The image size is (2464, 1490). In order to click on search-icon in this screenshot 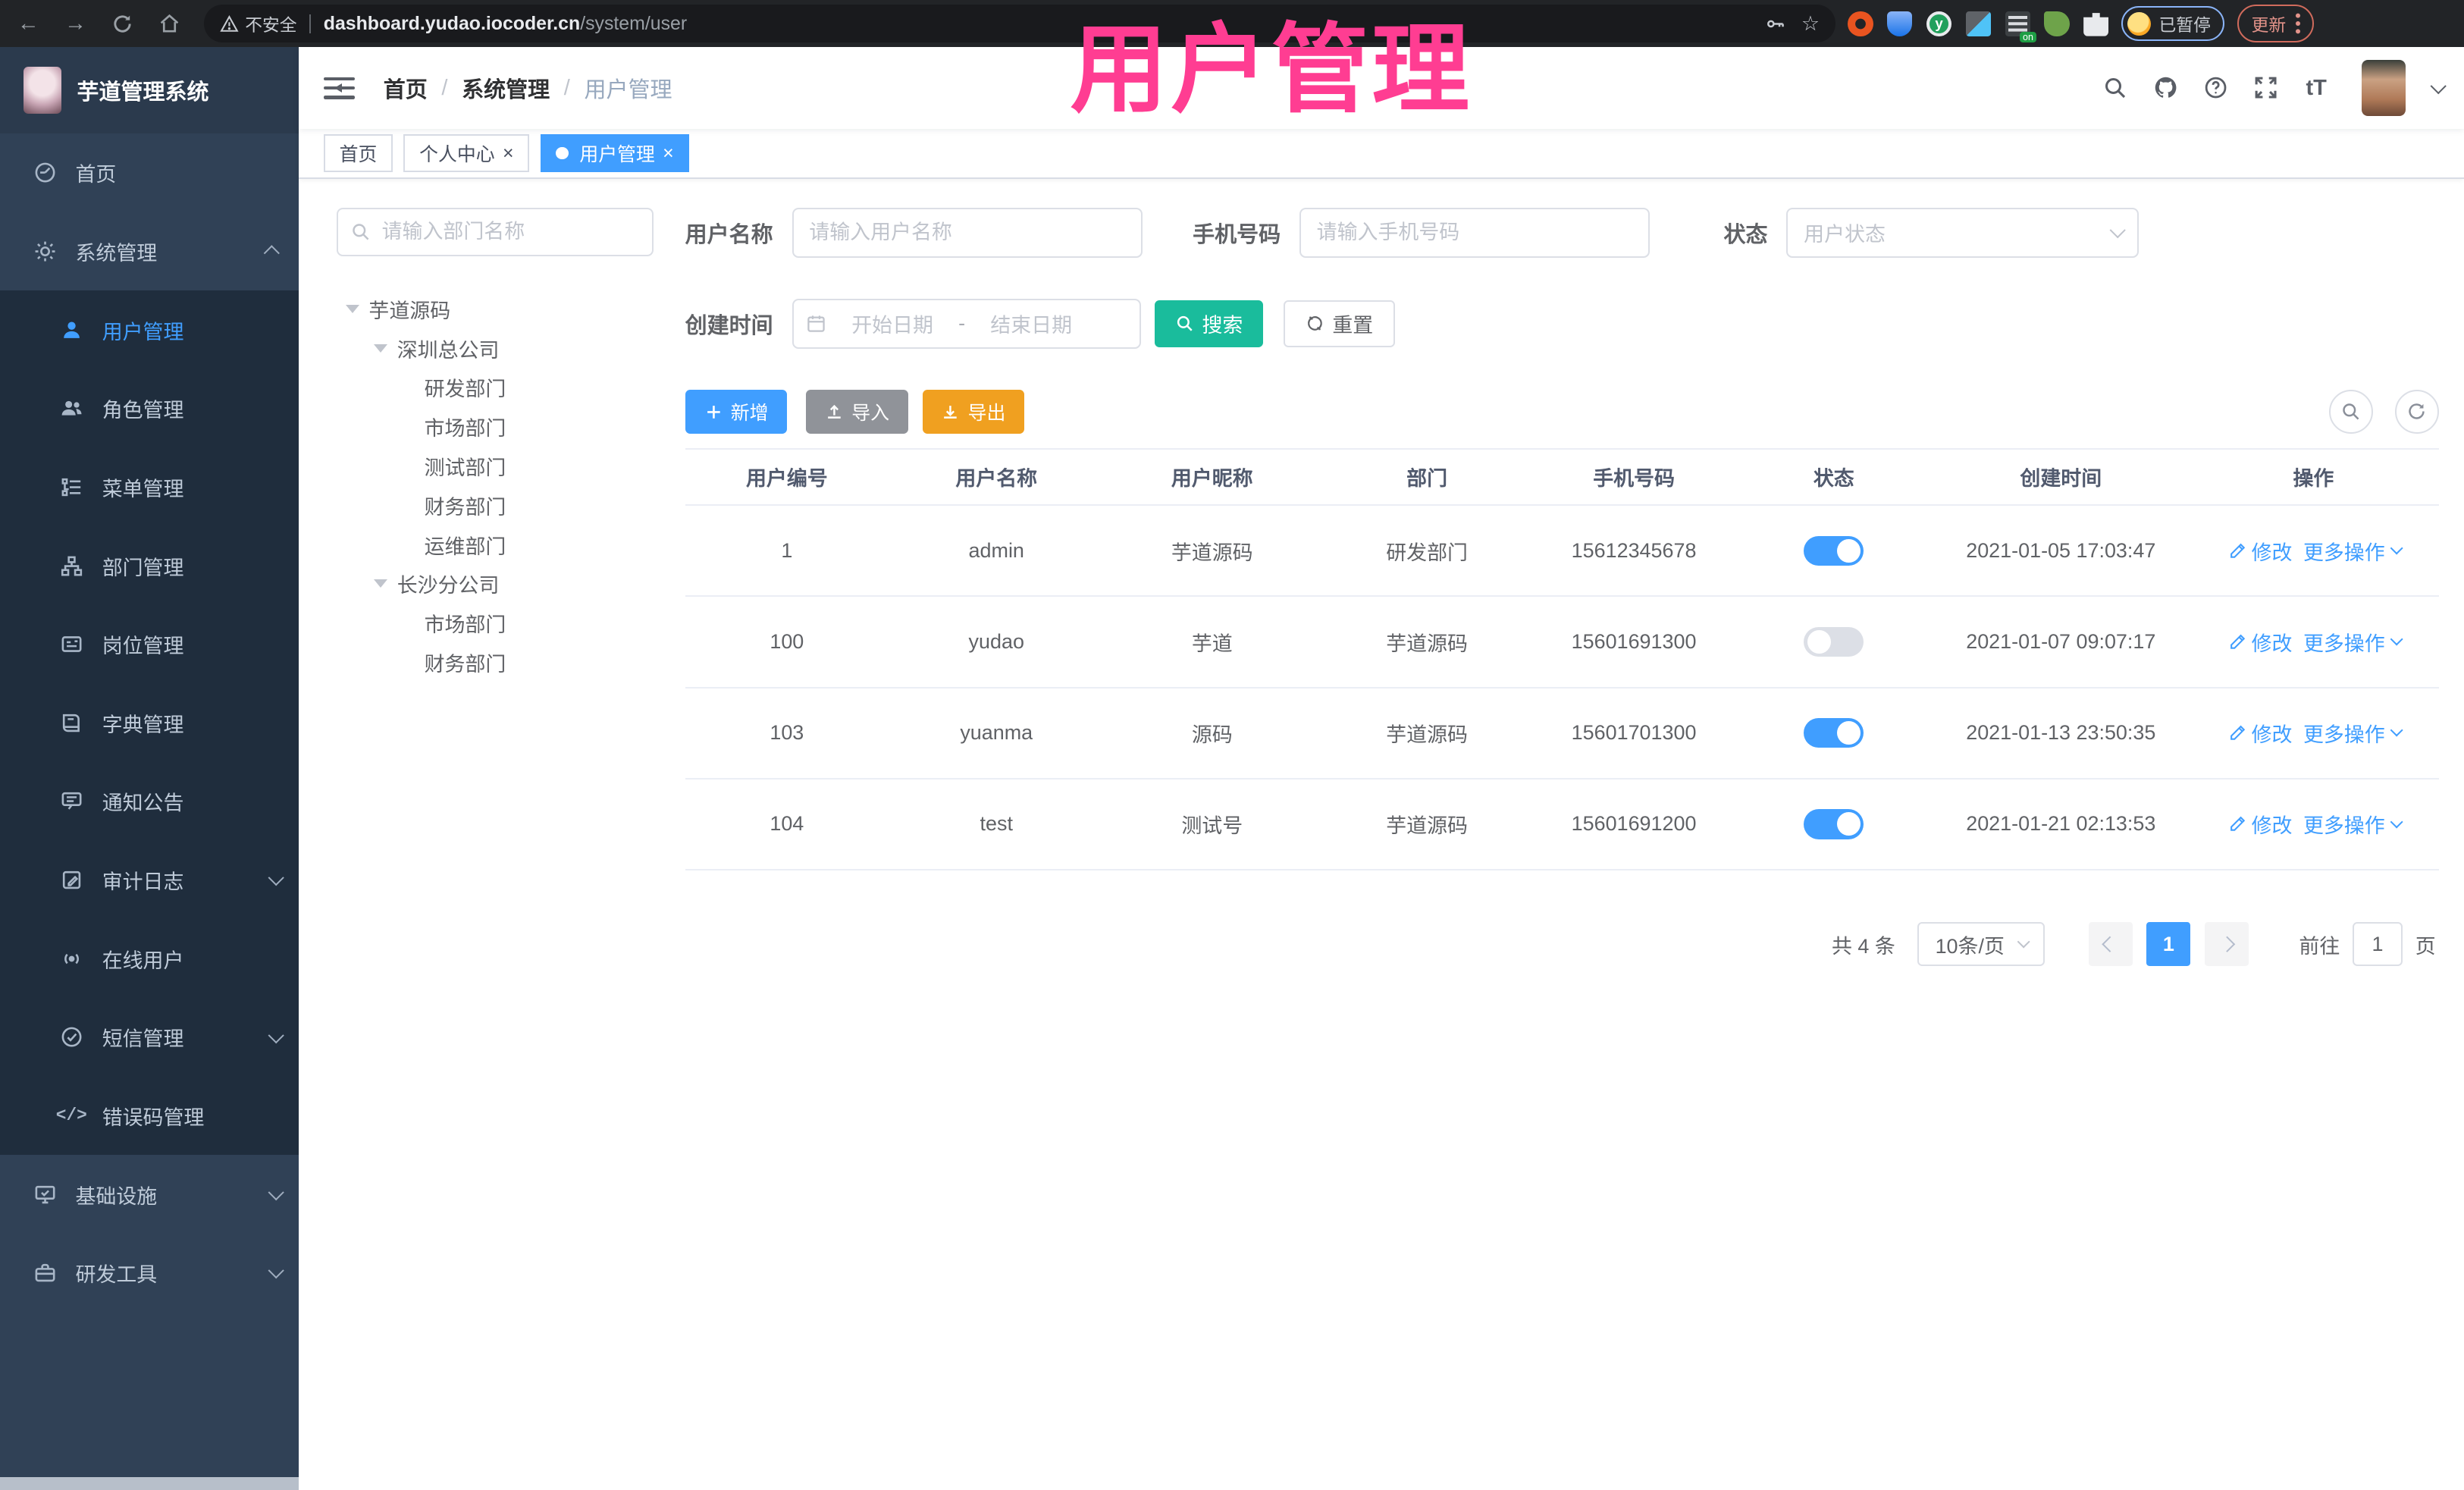, I will do `click(2115, 88)`.